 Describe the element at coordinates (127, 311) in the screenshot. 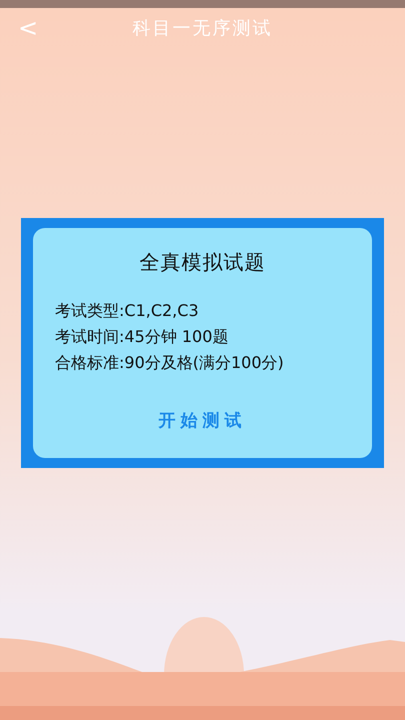

I see `info-line: 考试类型:C1,C2,C3` at that location.